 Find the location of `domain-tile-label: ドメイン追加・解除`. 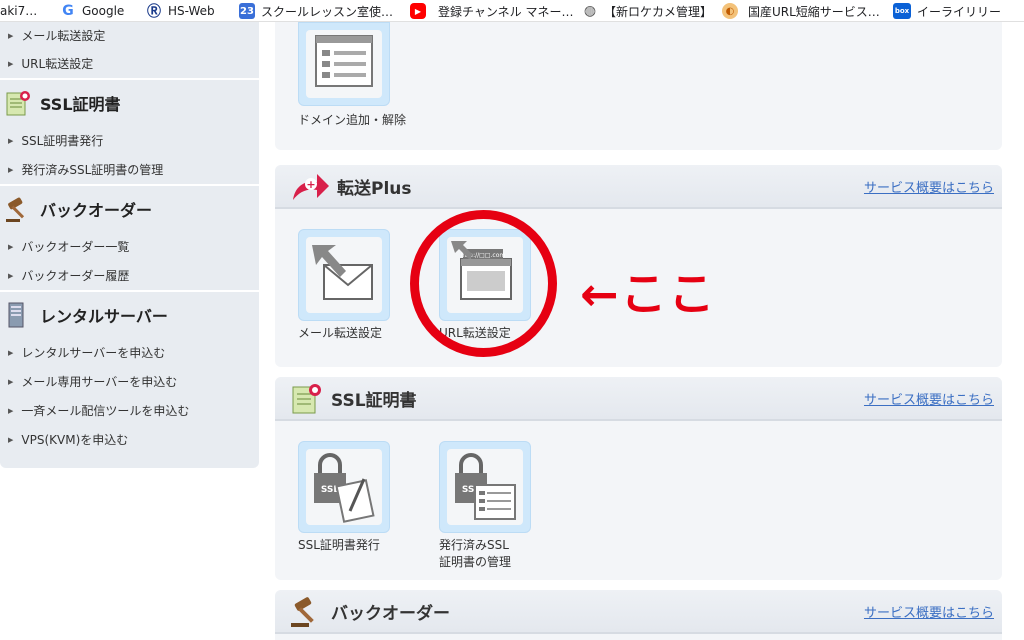

domain-tile-label: ドメイン追加・解除 is located at coordinates (352, 120).